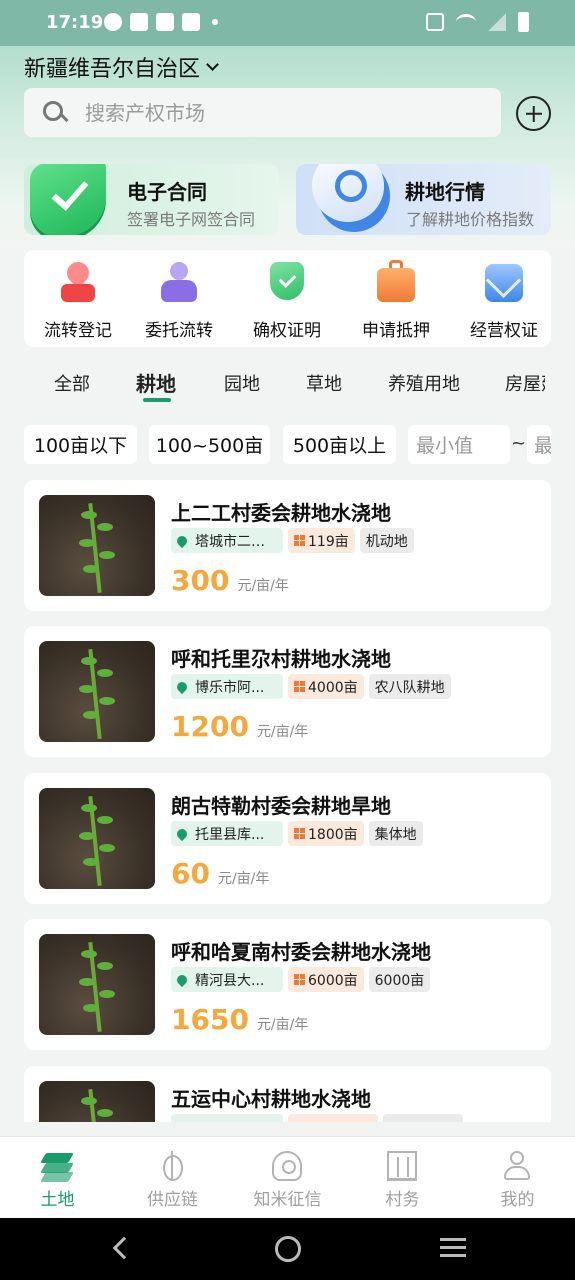  I want to click on price-row: 1650 元/亩/年, so click(239, 1019).